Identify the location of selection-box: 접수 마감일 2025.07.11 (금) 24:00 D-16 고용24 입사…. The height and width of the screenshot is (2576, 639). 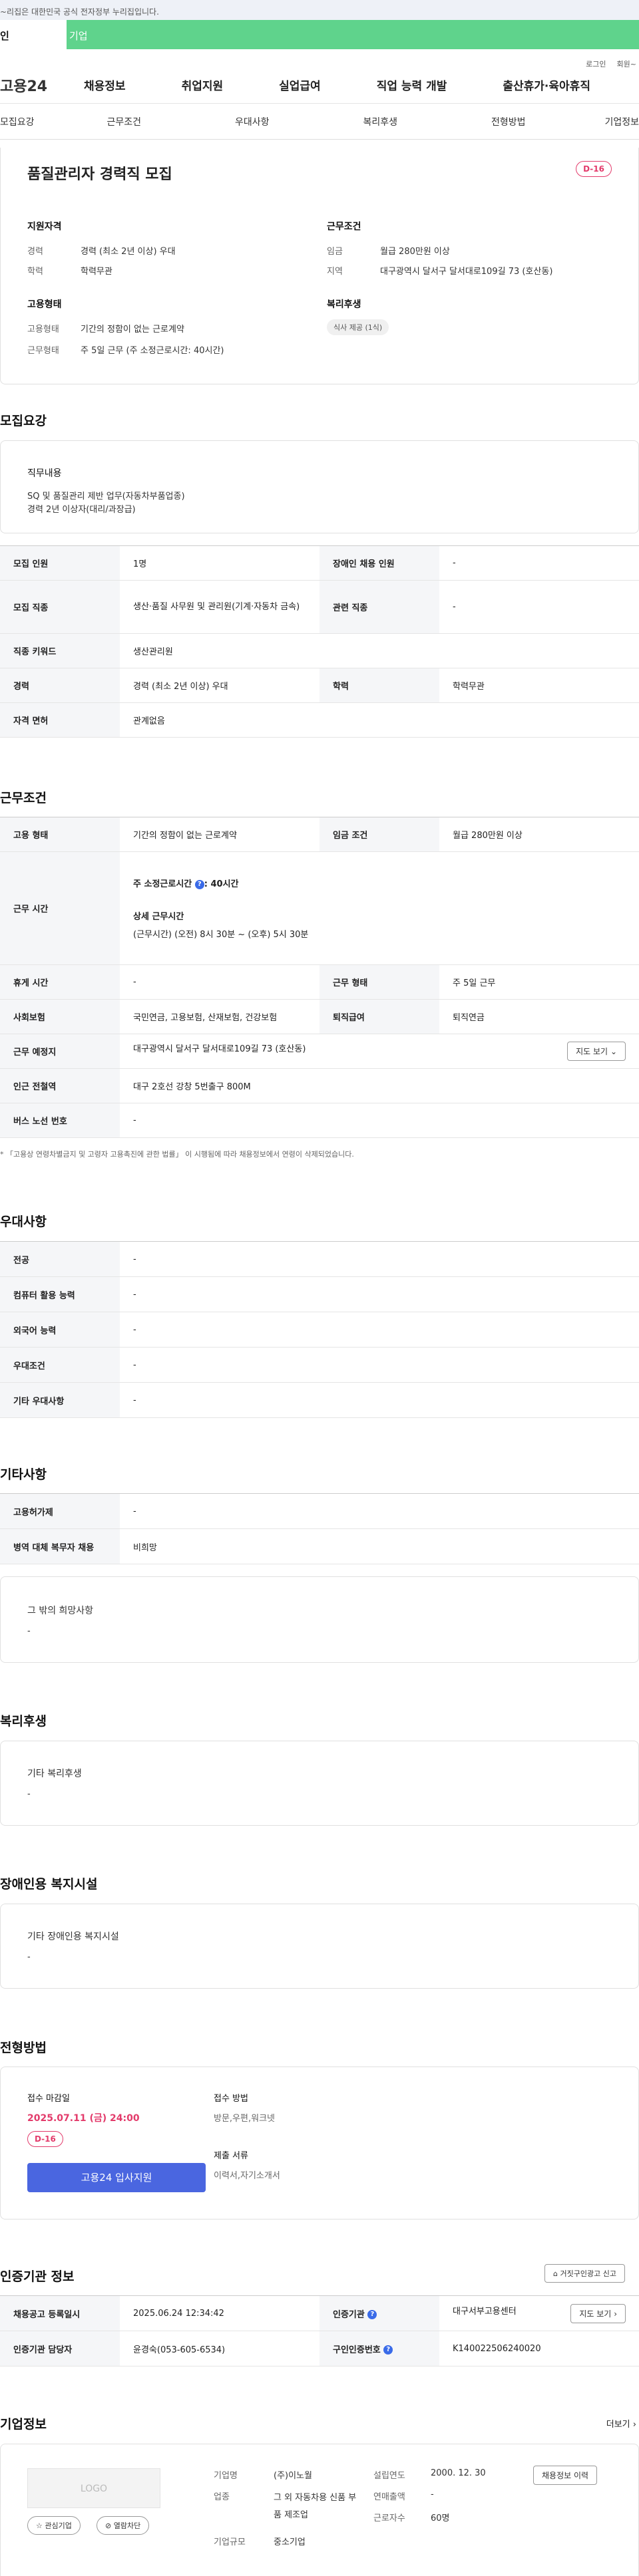
(319, 2143).